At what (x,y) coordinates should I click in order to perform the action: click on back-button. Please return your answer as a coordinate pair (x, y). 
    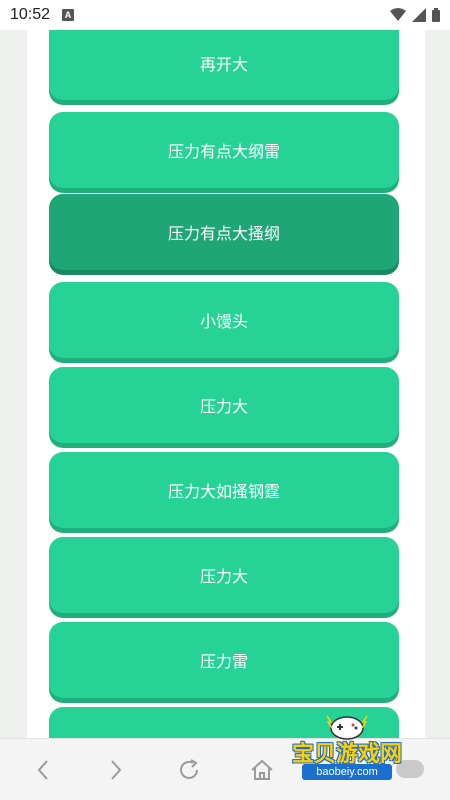
    Looking at the image, I should click on (43, 770).